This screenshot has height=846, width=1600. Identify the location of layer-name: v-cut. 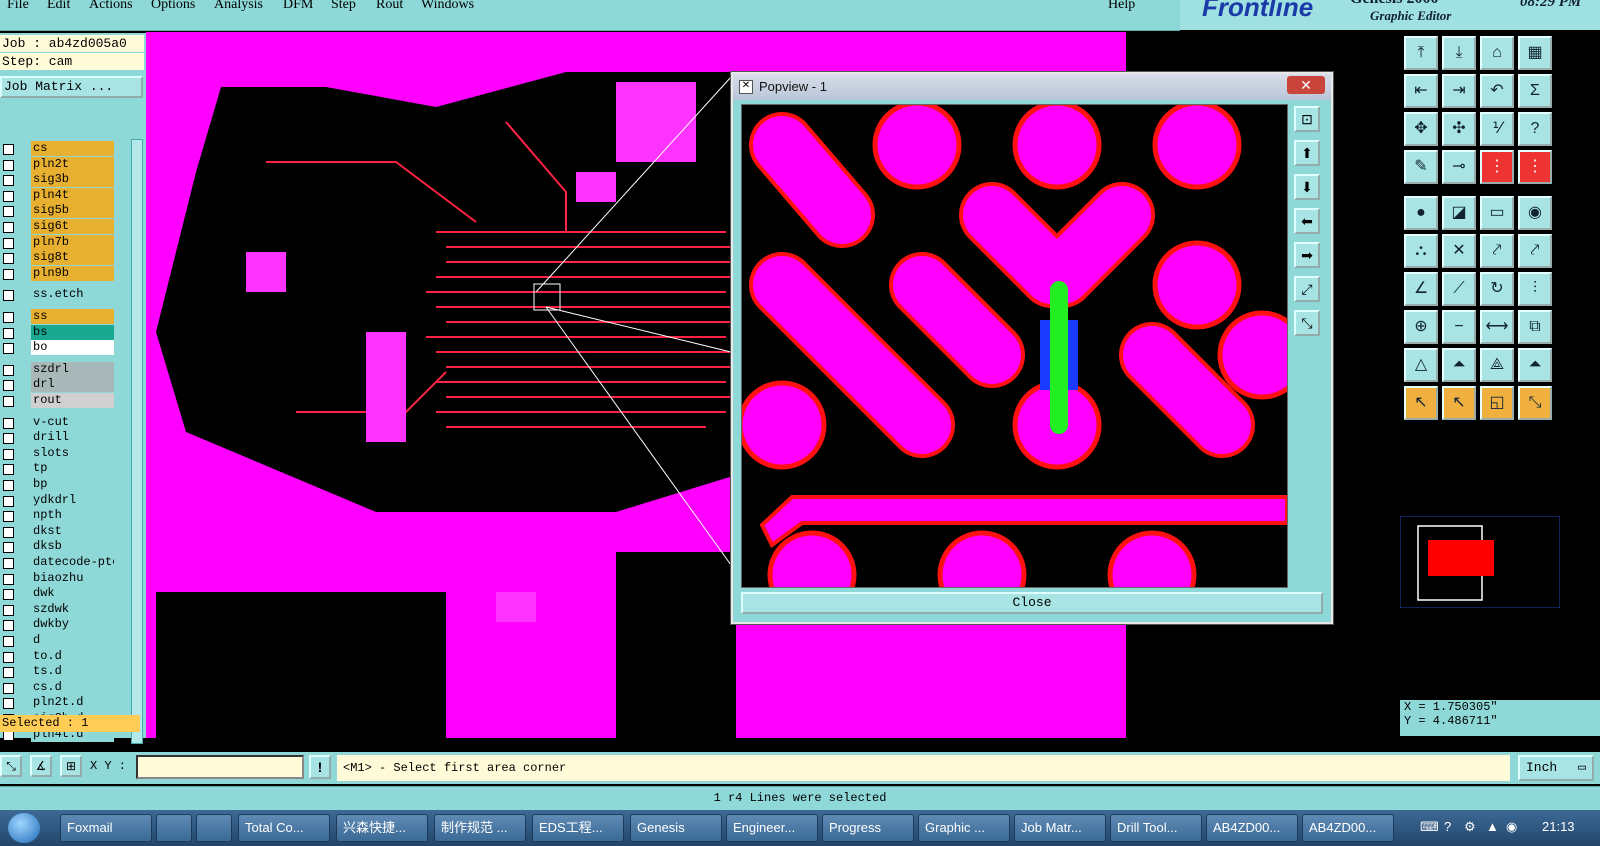
(72, 422).